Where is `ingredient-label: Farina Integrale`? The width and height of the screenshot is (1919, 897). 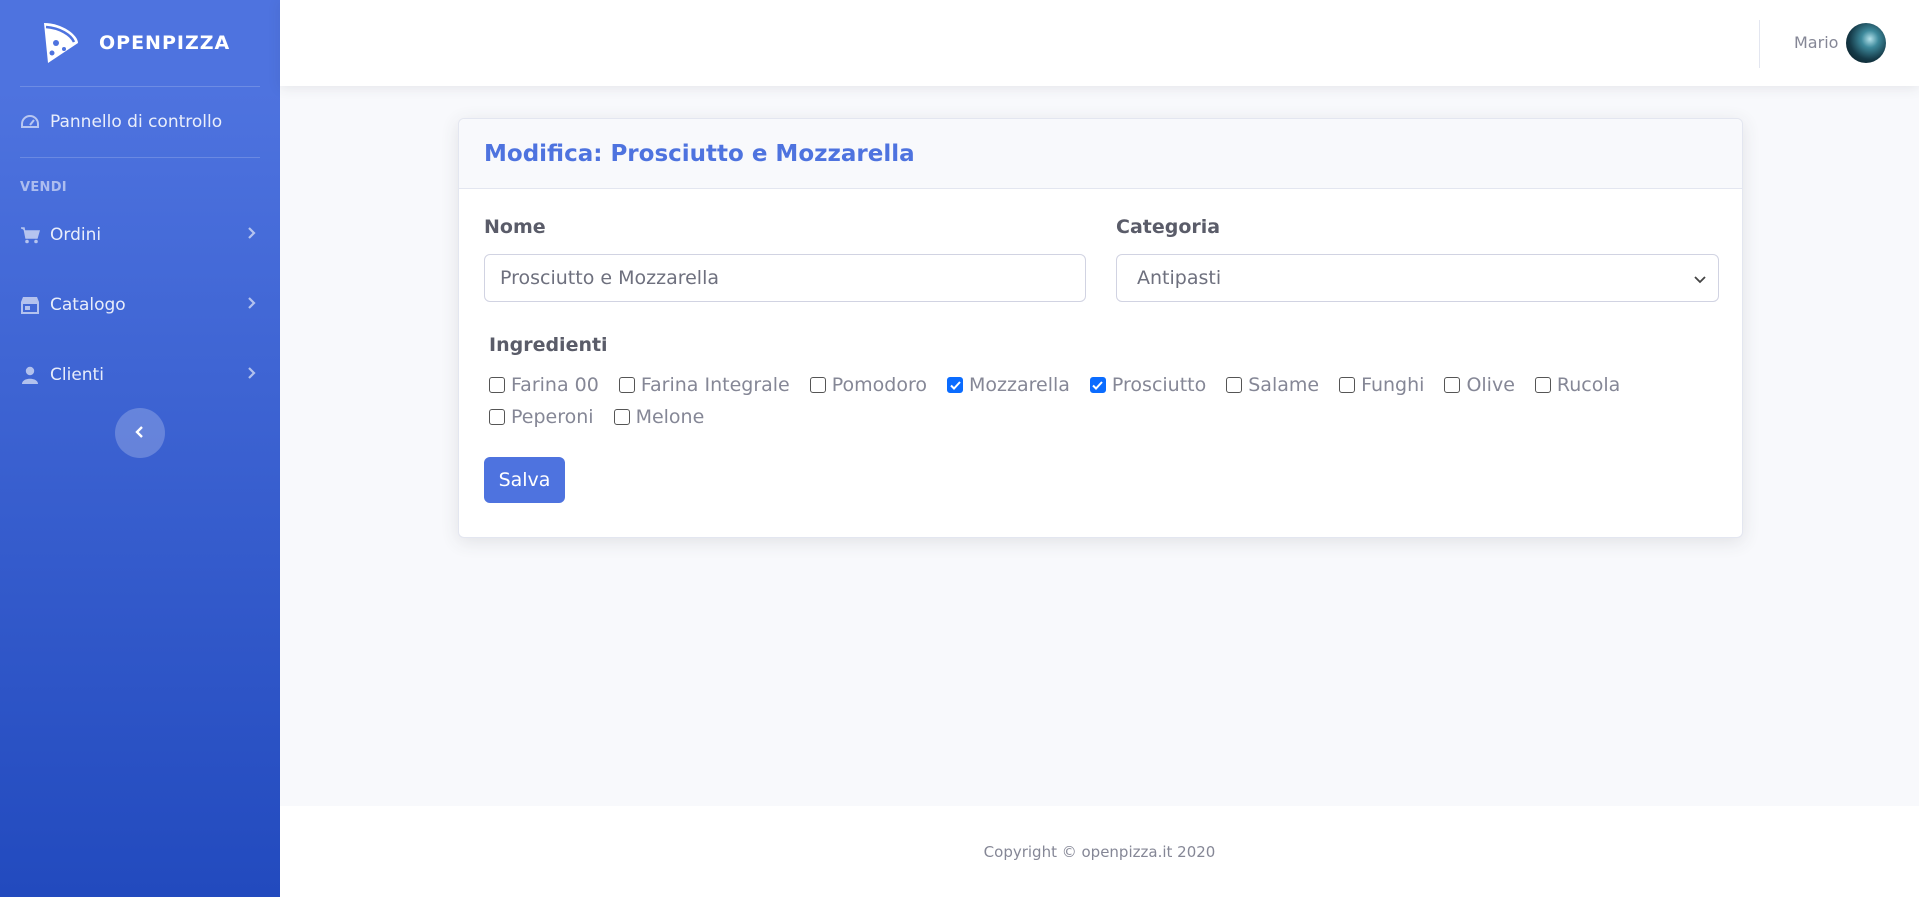
ingredient-label: Farina Integrale is located at coordinates (715, 385).